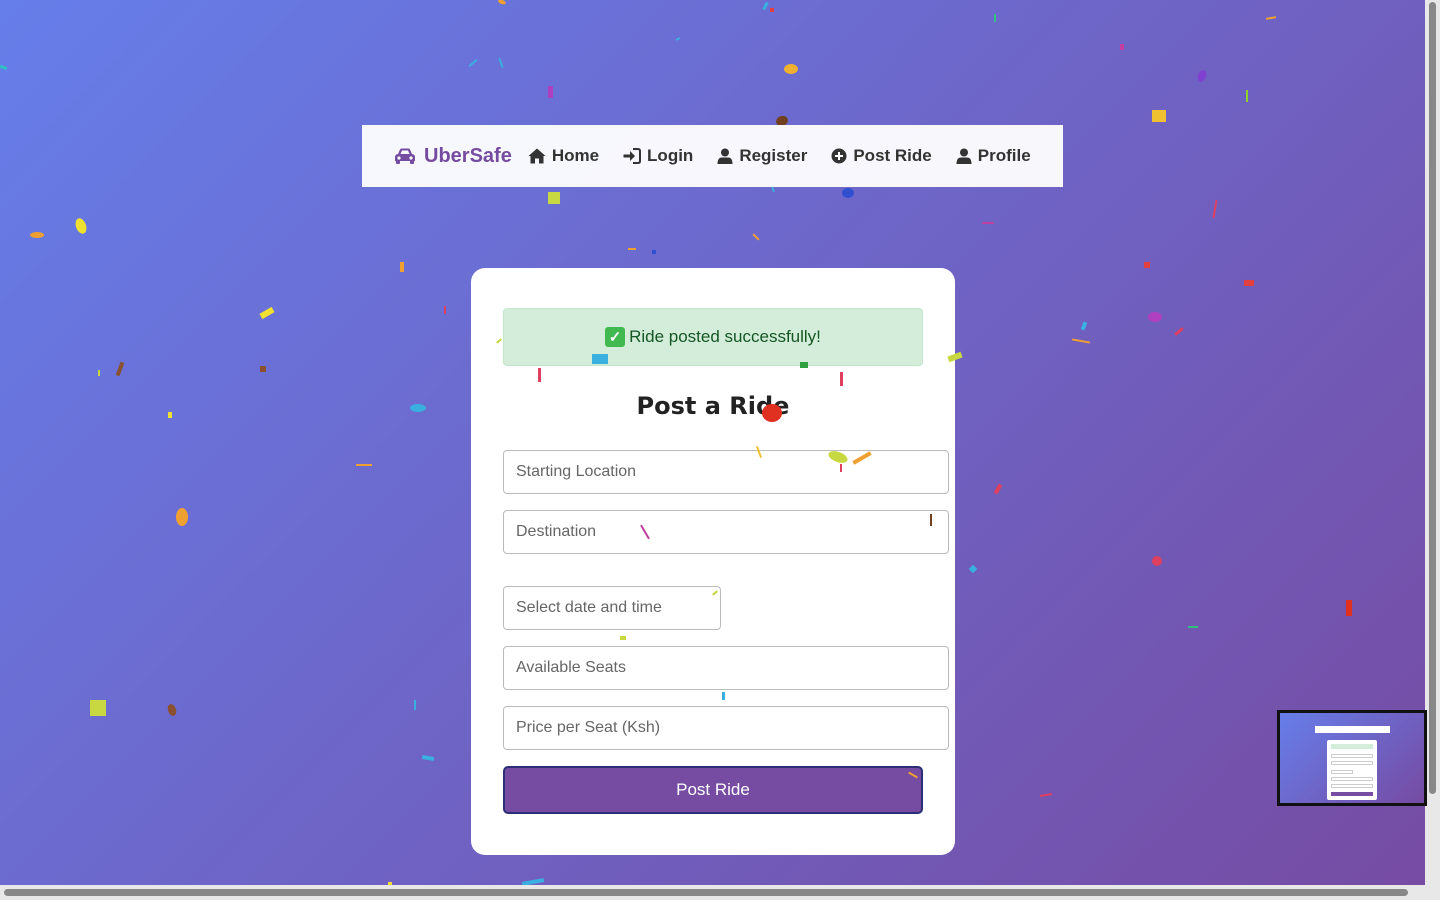 The height and width of the screenshot is (900, 1440). Describe the element at coordinates (726, 728) in the screenshot. I see `price-per-seat-input` at that location.